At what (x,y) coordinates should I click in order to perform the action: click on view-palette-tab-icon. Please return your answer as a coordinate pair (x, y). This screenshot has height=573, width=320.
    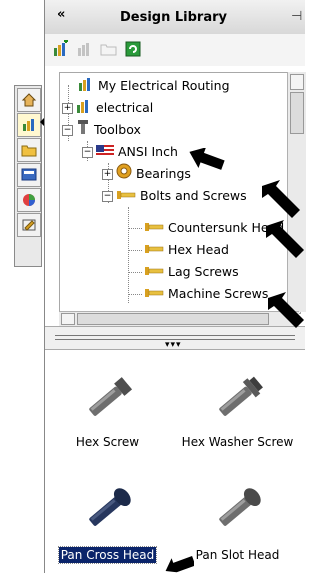
    Looking at the image, I should click on (29, 175).